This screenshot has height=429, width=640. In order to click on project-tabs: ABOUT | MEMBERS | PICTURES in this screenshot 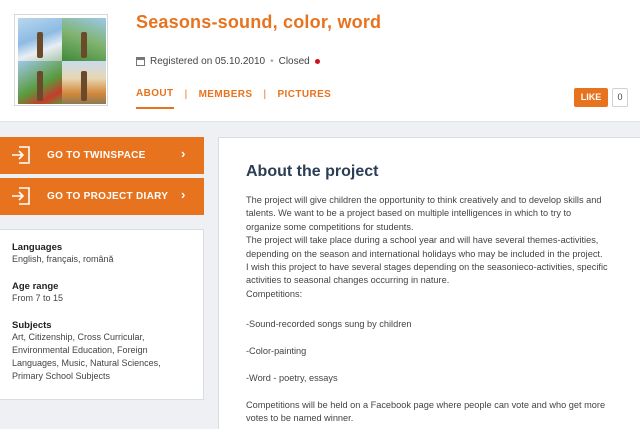, I will do `click(233, 98)`.